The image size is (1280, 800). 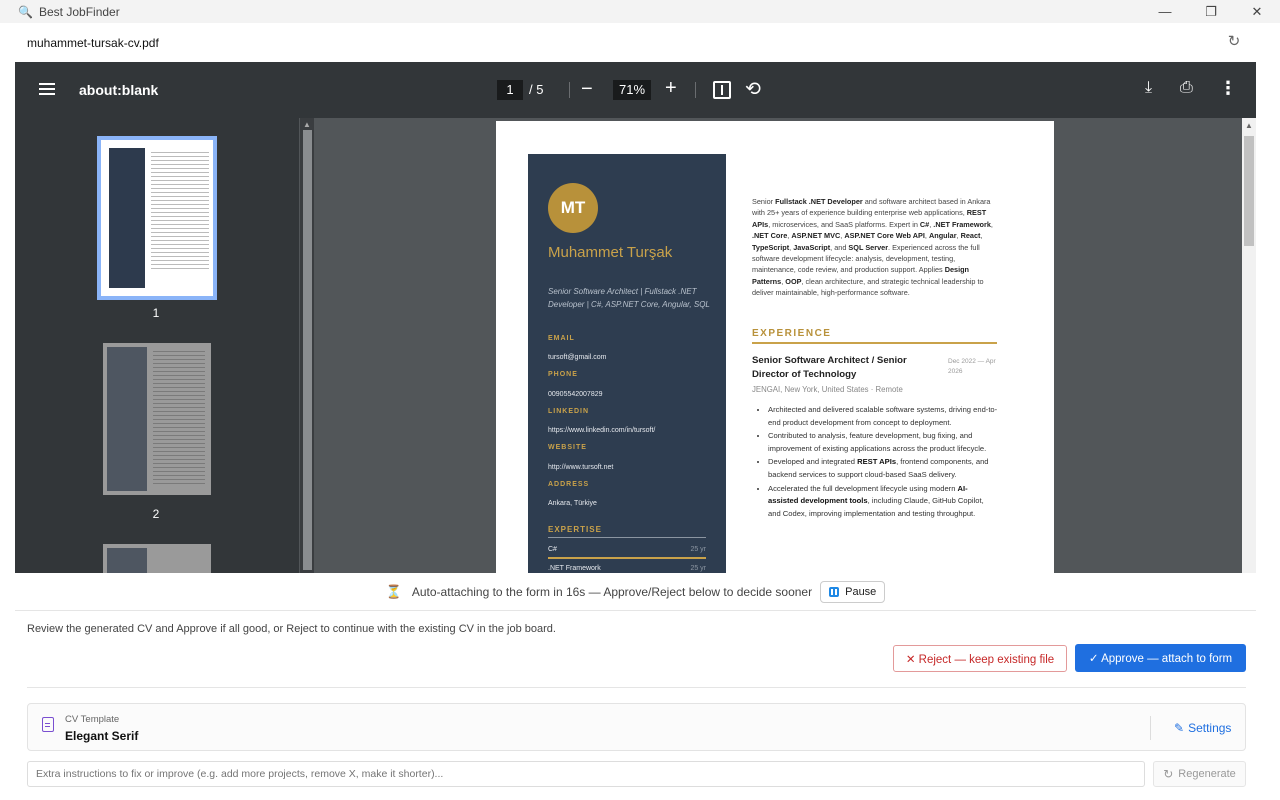 What do you see at coordinates (1228, 88) in the screenshot?
I see `more-options-icon: ⋮` at bounding box center [1228, 88].